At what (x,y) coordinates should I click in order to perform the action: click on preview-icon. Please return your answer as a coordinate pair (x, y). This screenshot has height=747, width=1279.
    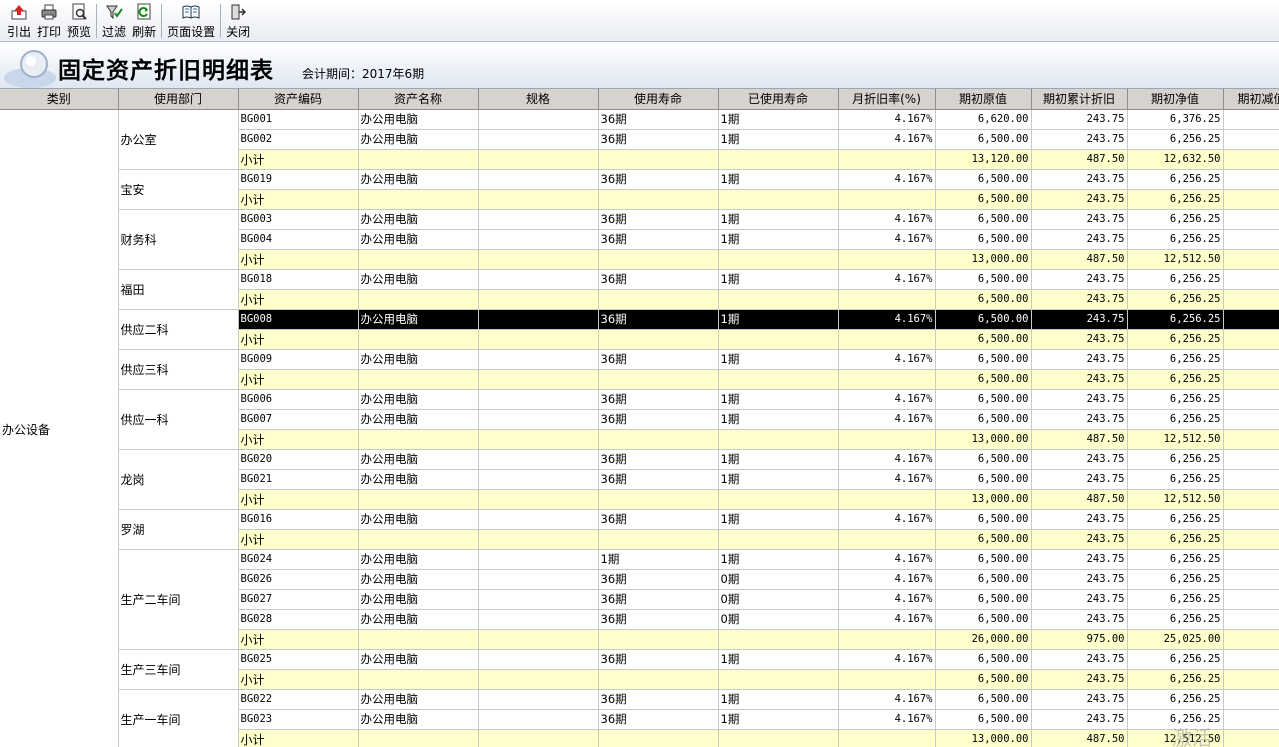
    Looking at the image, I should click on (79, 11).